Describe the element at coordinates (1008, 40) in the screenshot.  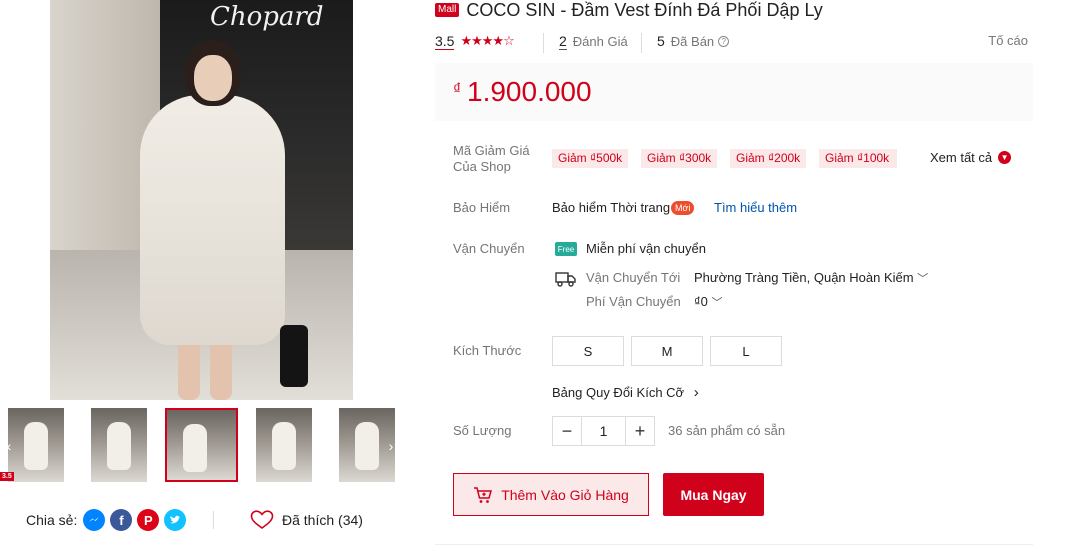
I see `report-link: Tố cáo` at that location.